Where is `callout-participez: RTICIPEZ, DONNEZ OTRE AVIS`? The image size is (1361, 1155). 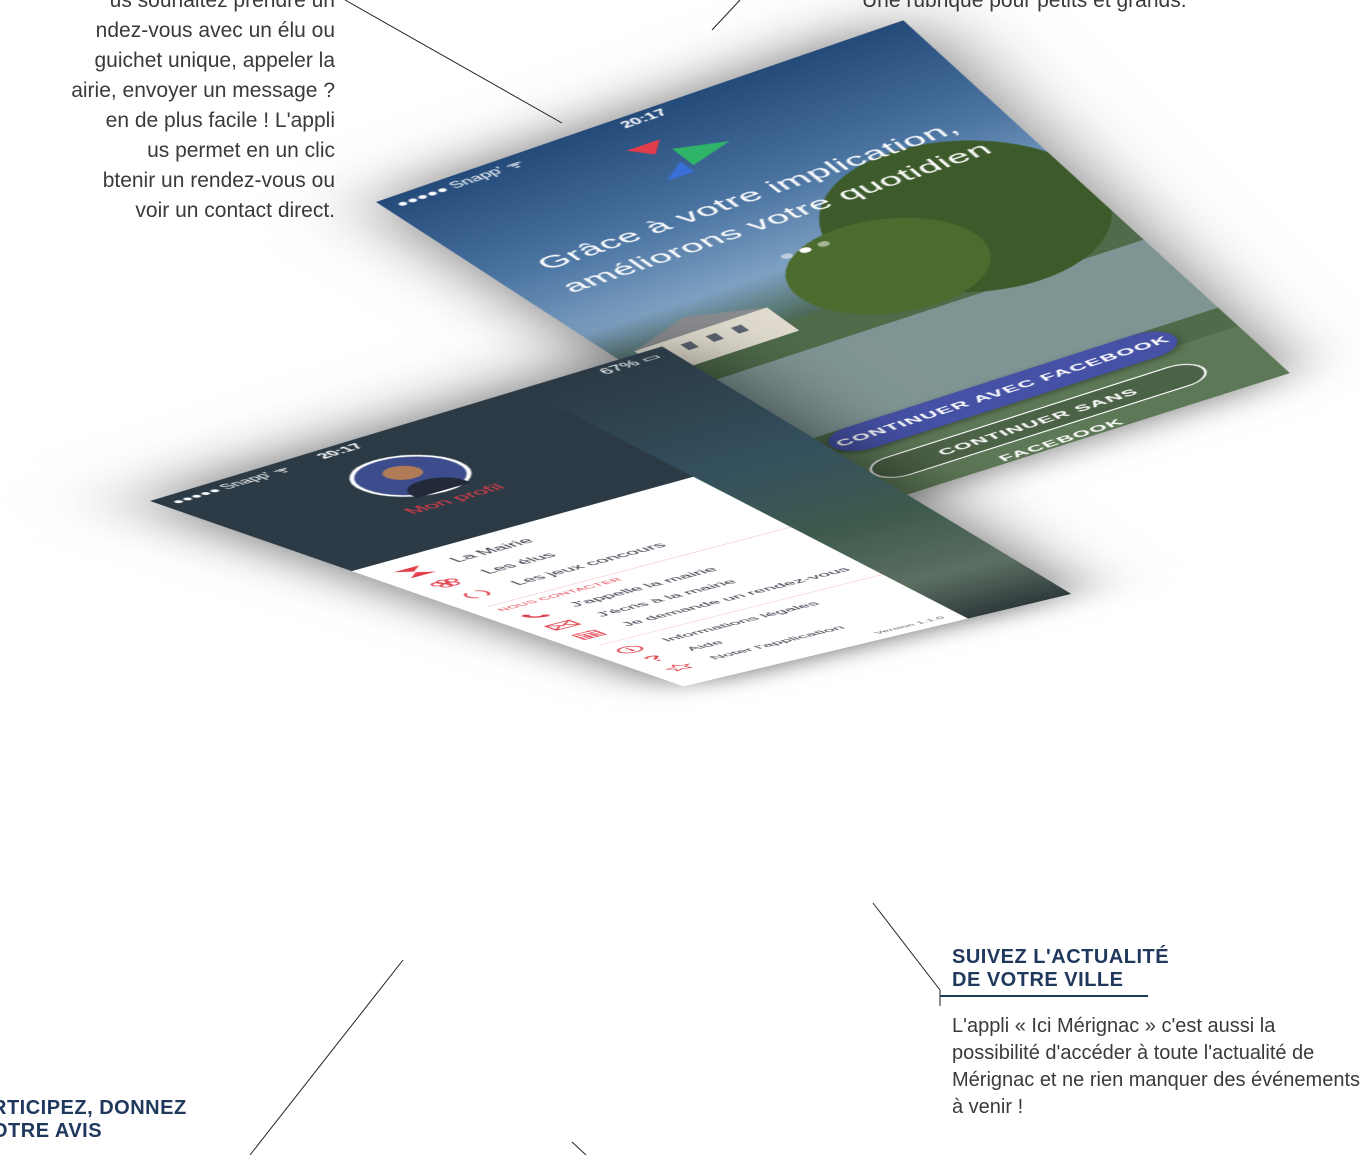
callout-participez: RTICIPEZ, DONNEZ OTRE AVIS is located at coordinates (93, 1120).